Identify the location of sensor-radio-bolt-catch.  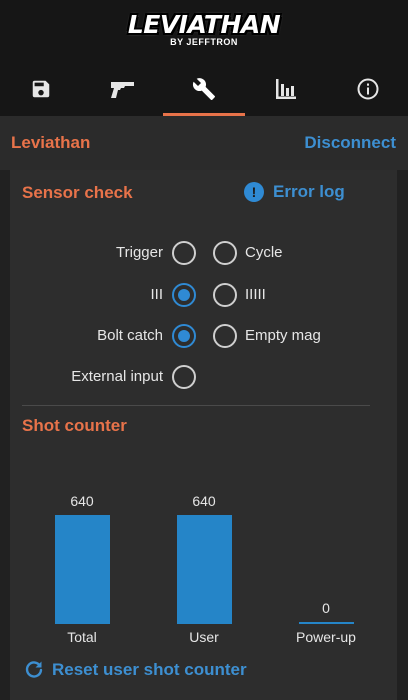
(184, 336).